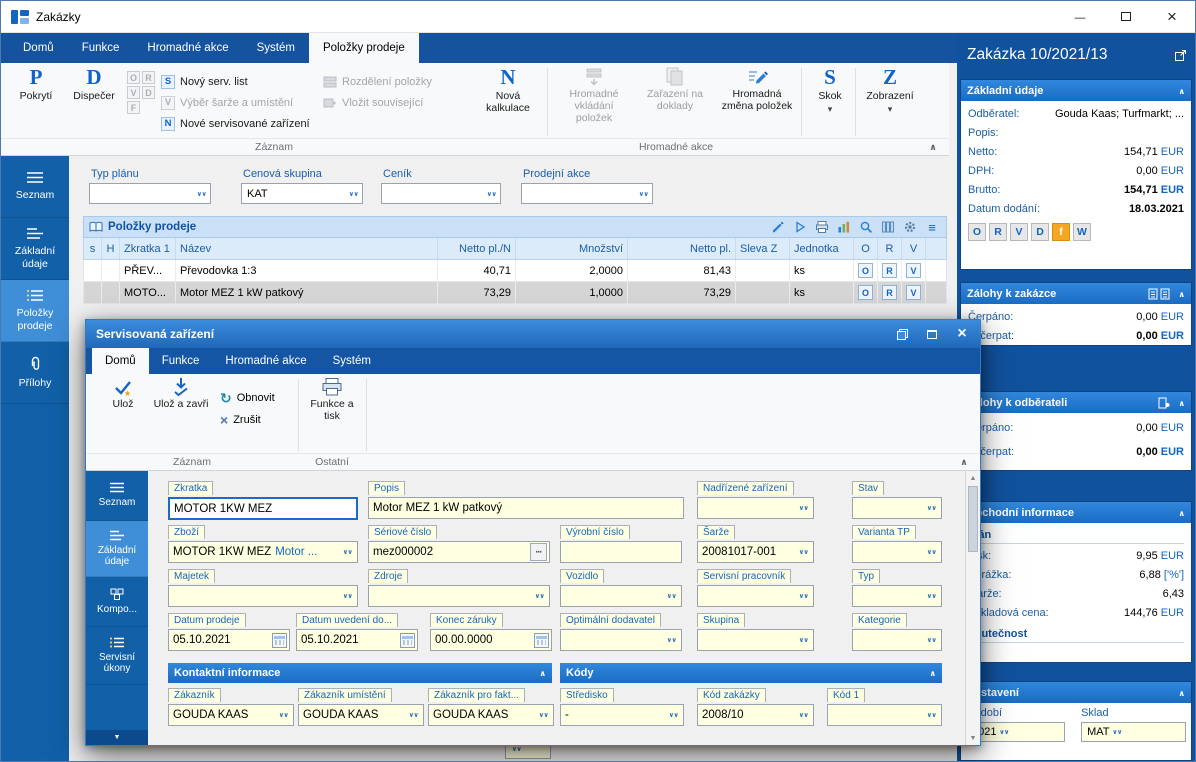  What do you see at coordinates (778, 227) in the screenshot?
I see `edit-pencil-icon` at bounding box center [778, 227].